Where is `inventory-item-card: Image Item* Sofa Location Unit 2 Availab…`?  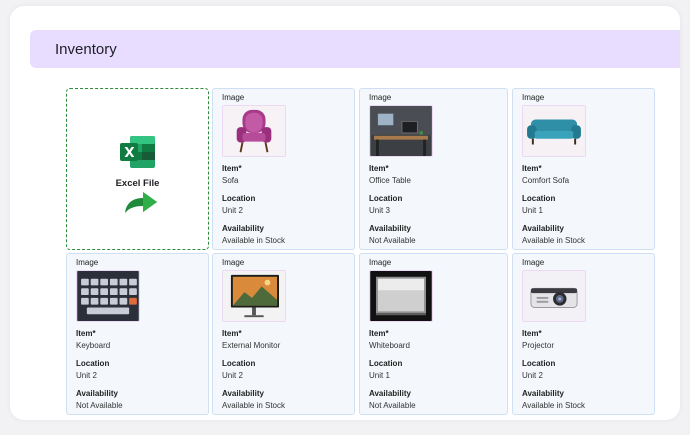
inventory-item-card: Image Item* Sofa Location Unit 2 Availab… is located at coordinates (283, 169).